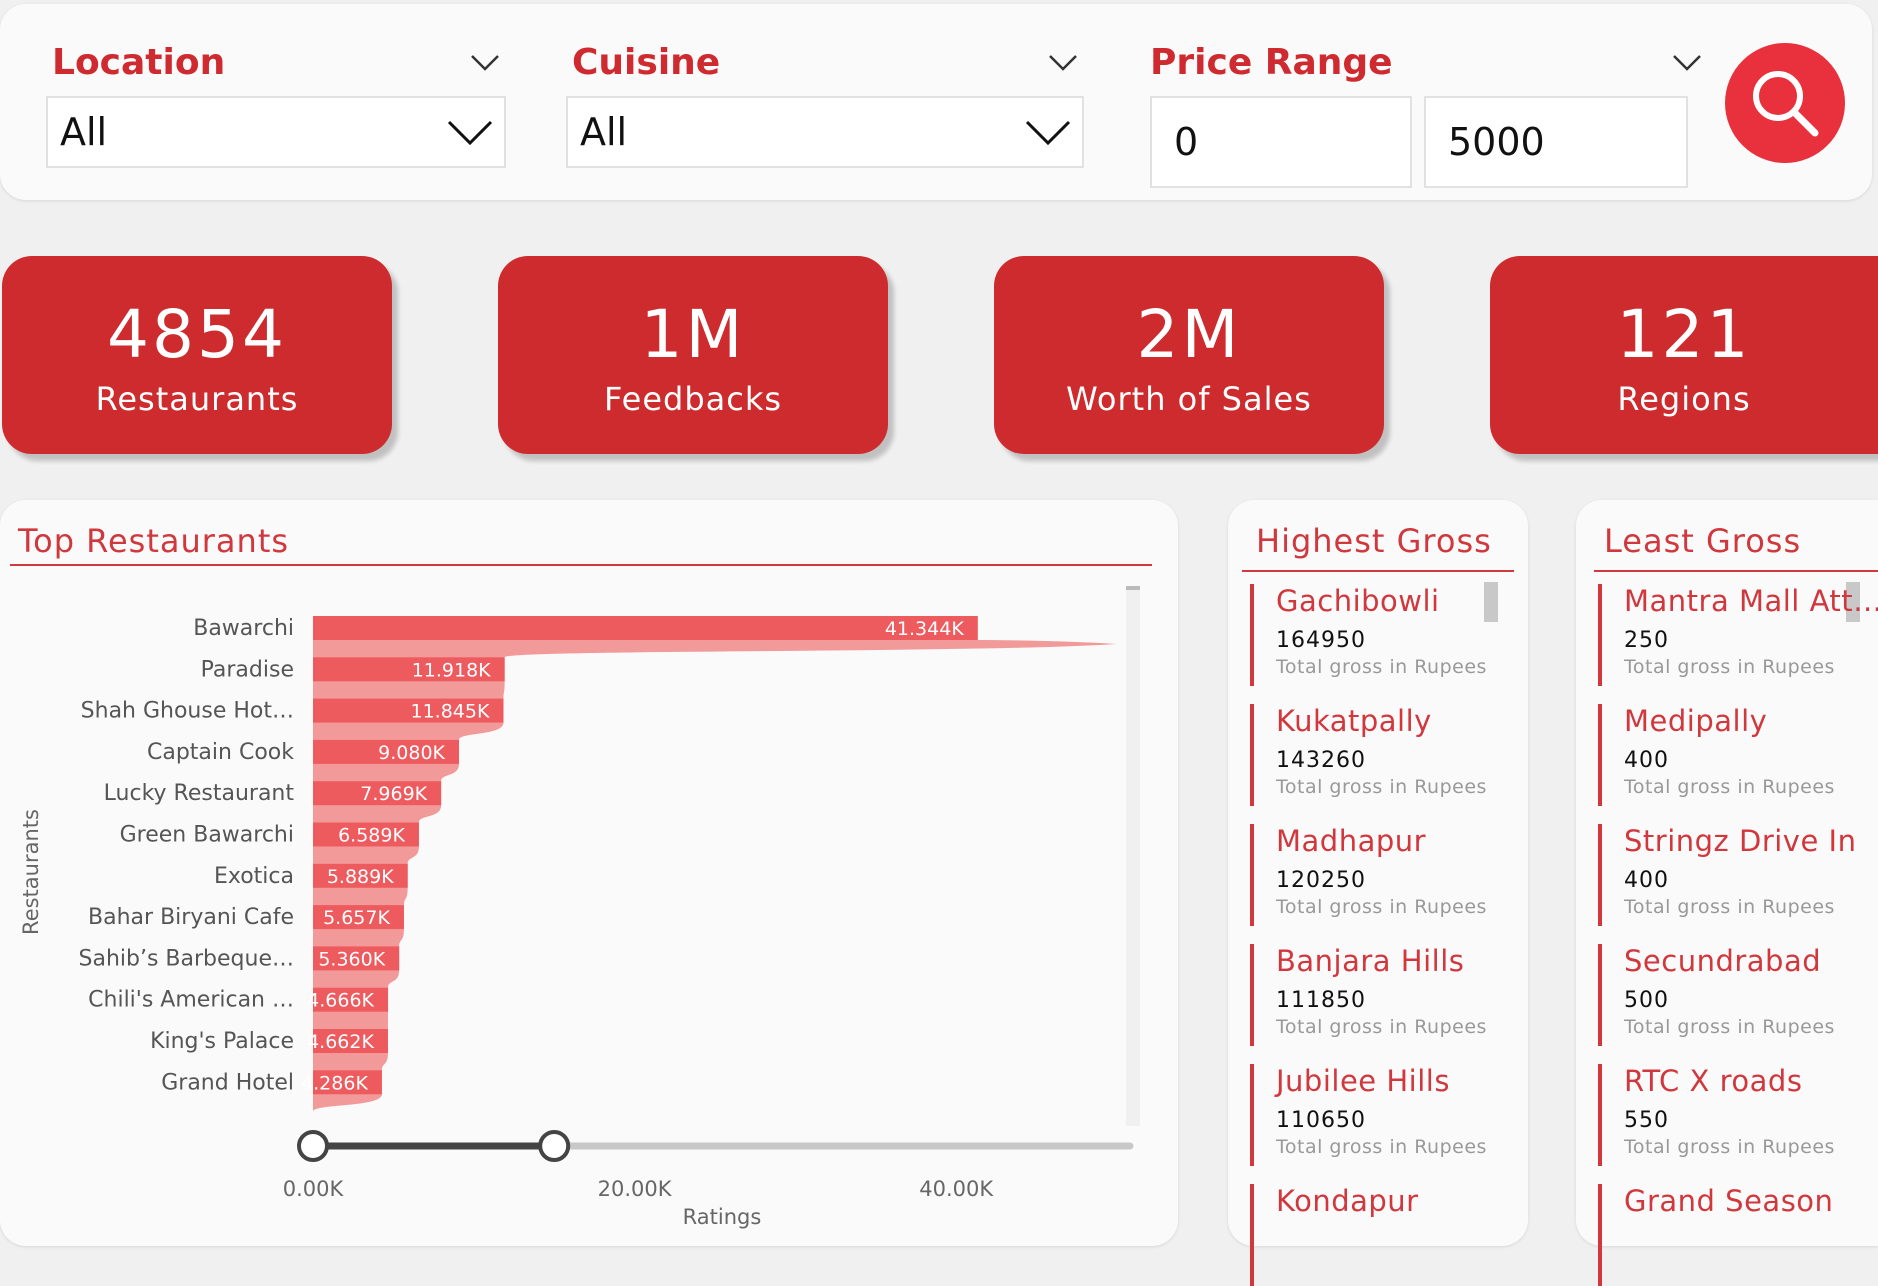 Image resolution: width=1878 pixels, height=1286 pixels. Describe the element at coordinates (1696, 721) in the screenshot. I see `region-name: Medipally` at that location.